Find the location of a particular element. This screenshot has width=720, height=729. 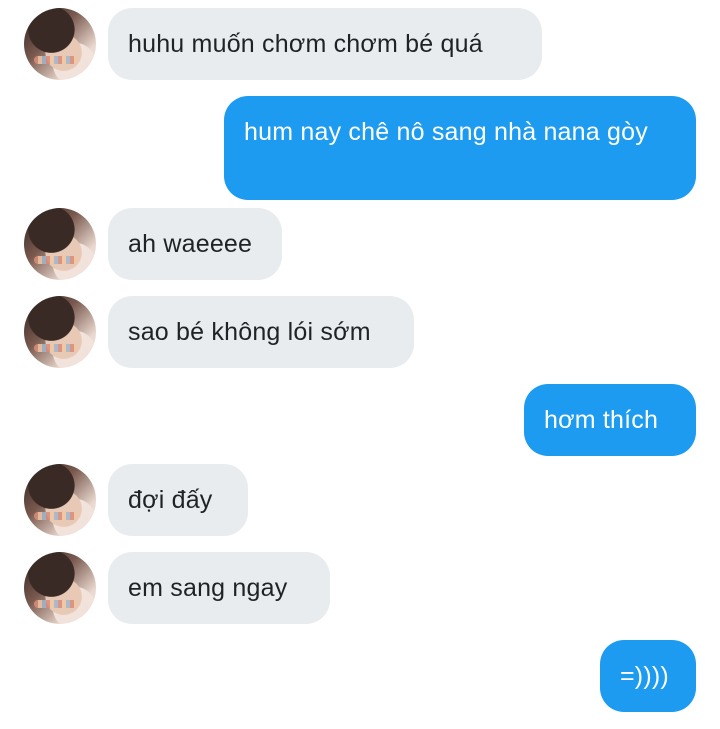

incoming-message-bubble: sao bé không lói sớm is located at coordinates (261, 332).